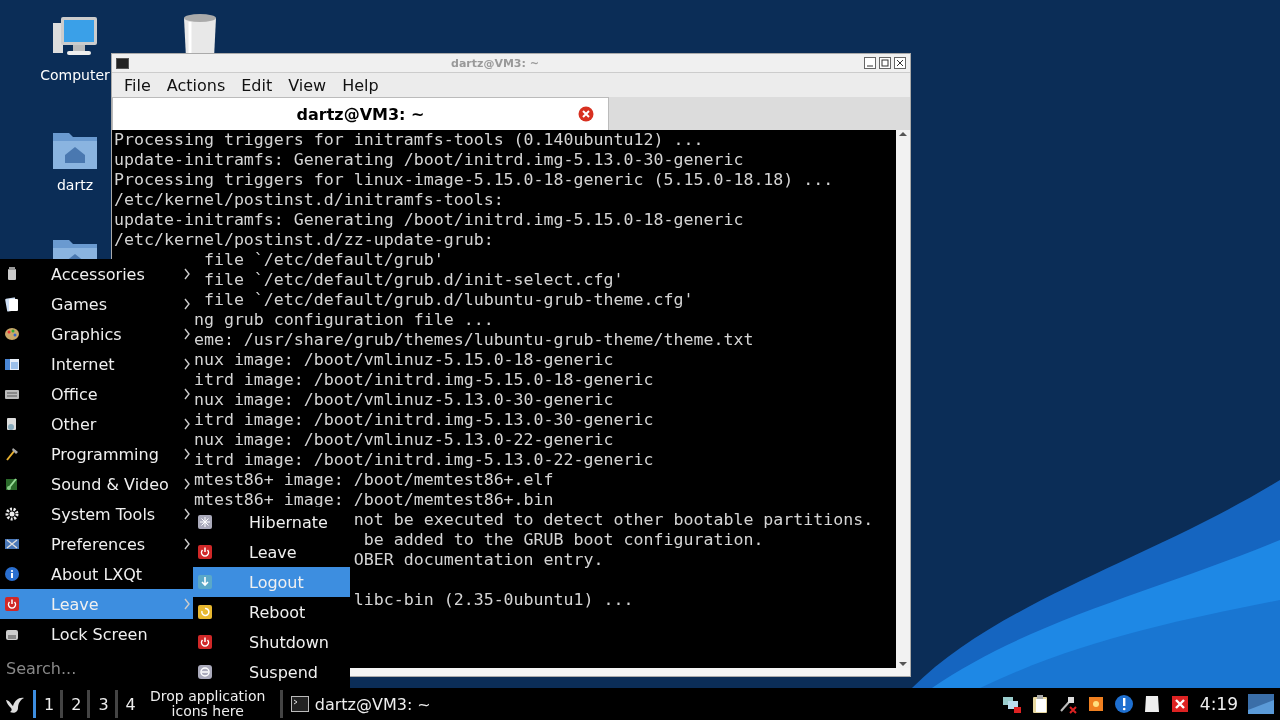 This screenshot has height=720, width=1280. What do you see at coordinates (12, 484) in the screenshot?
I see `music-icon` at bounding box center [12, 484].